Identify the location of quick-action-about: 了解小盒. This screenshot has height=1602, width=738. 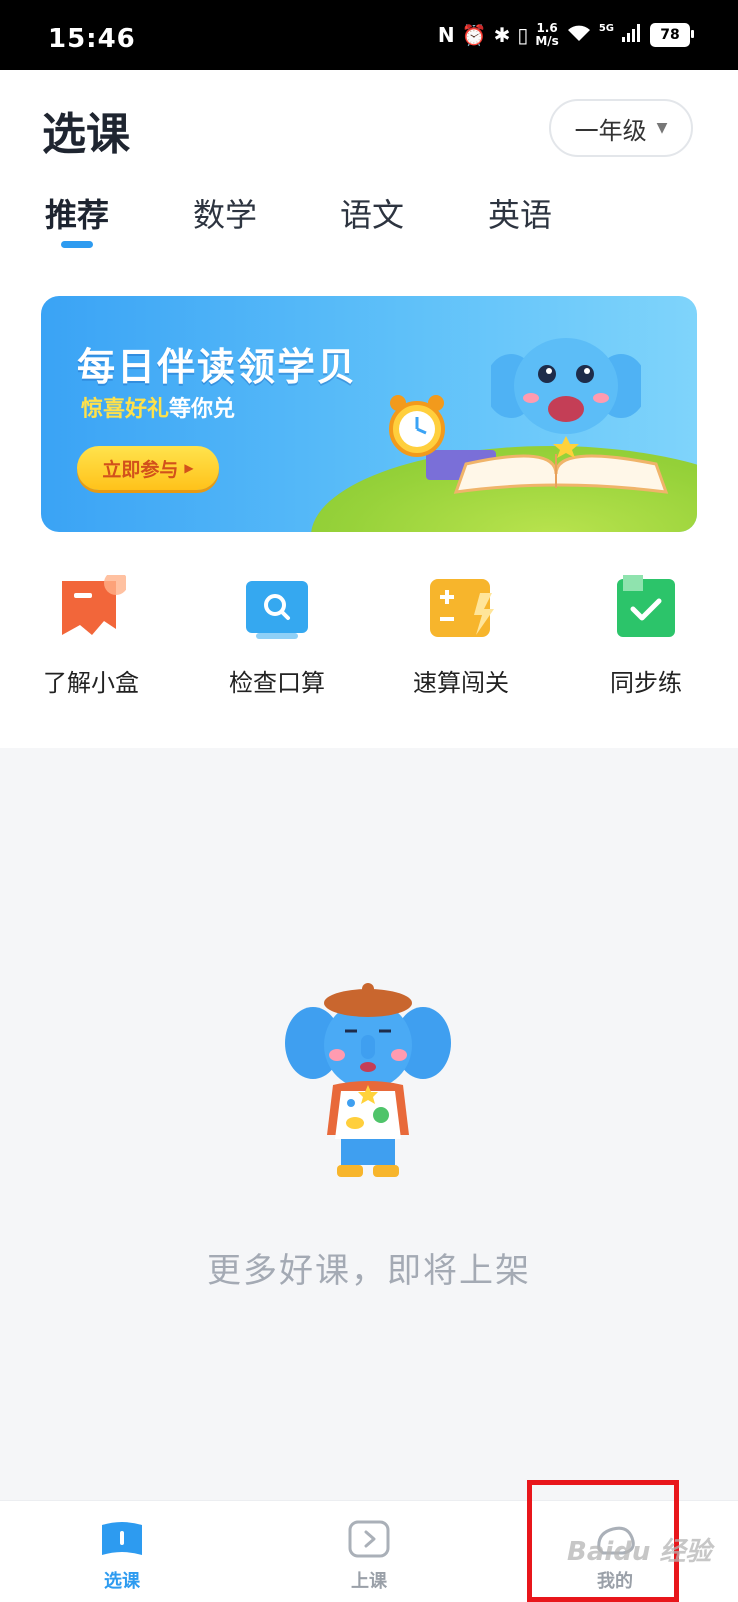
(91, 634).